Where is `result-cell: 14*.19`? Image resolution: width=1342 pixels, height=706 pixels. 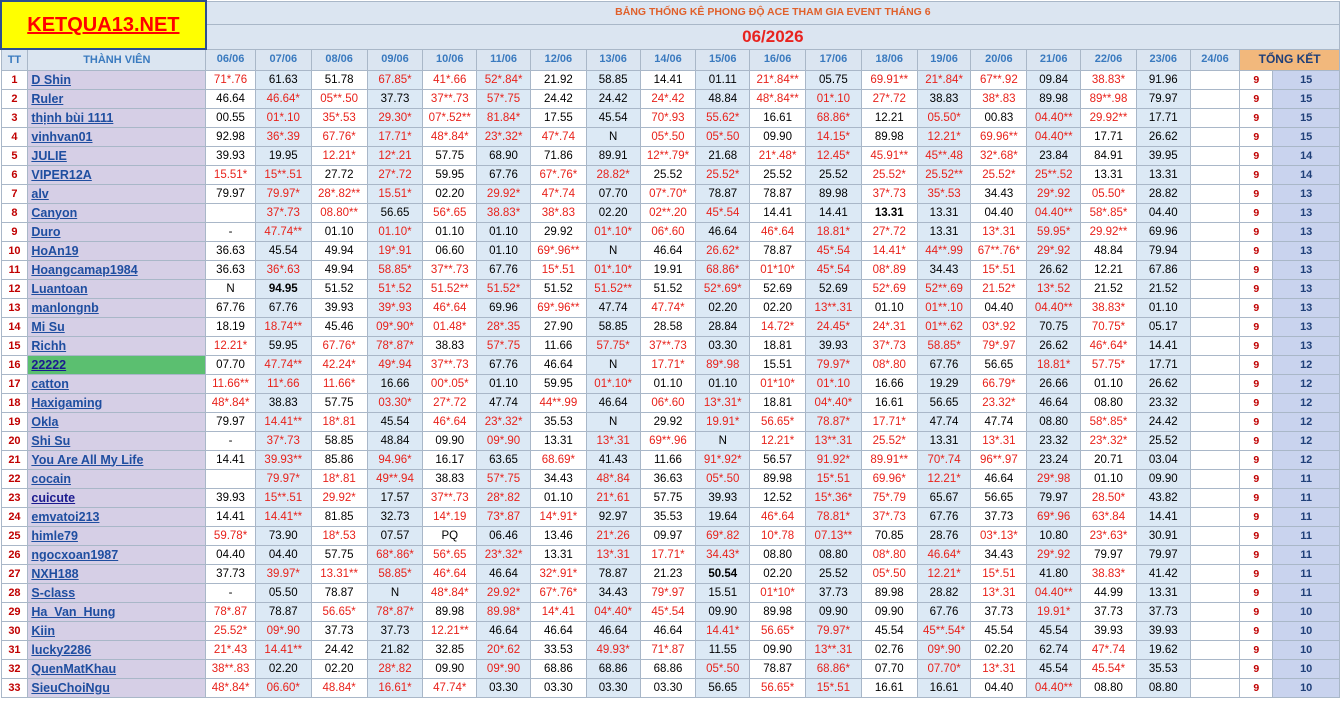
result-cell: 14*.19 is located at coordinates (450, 517).